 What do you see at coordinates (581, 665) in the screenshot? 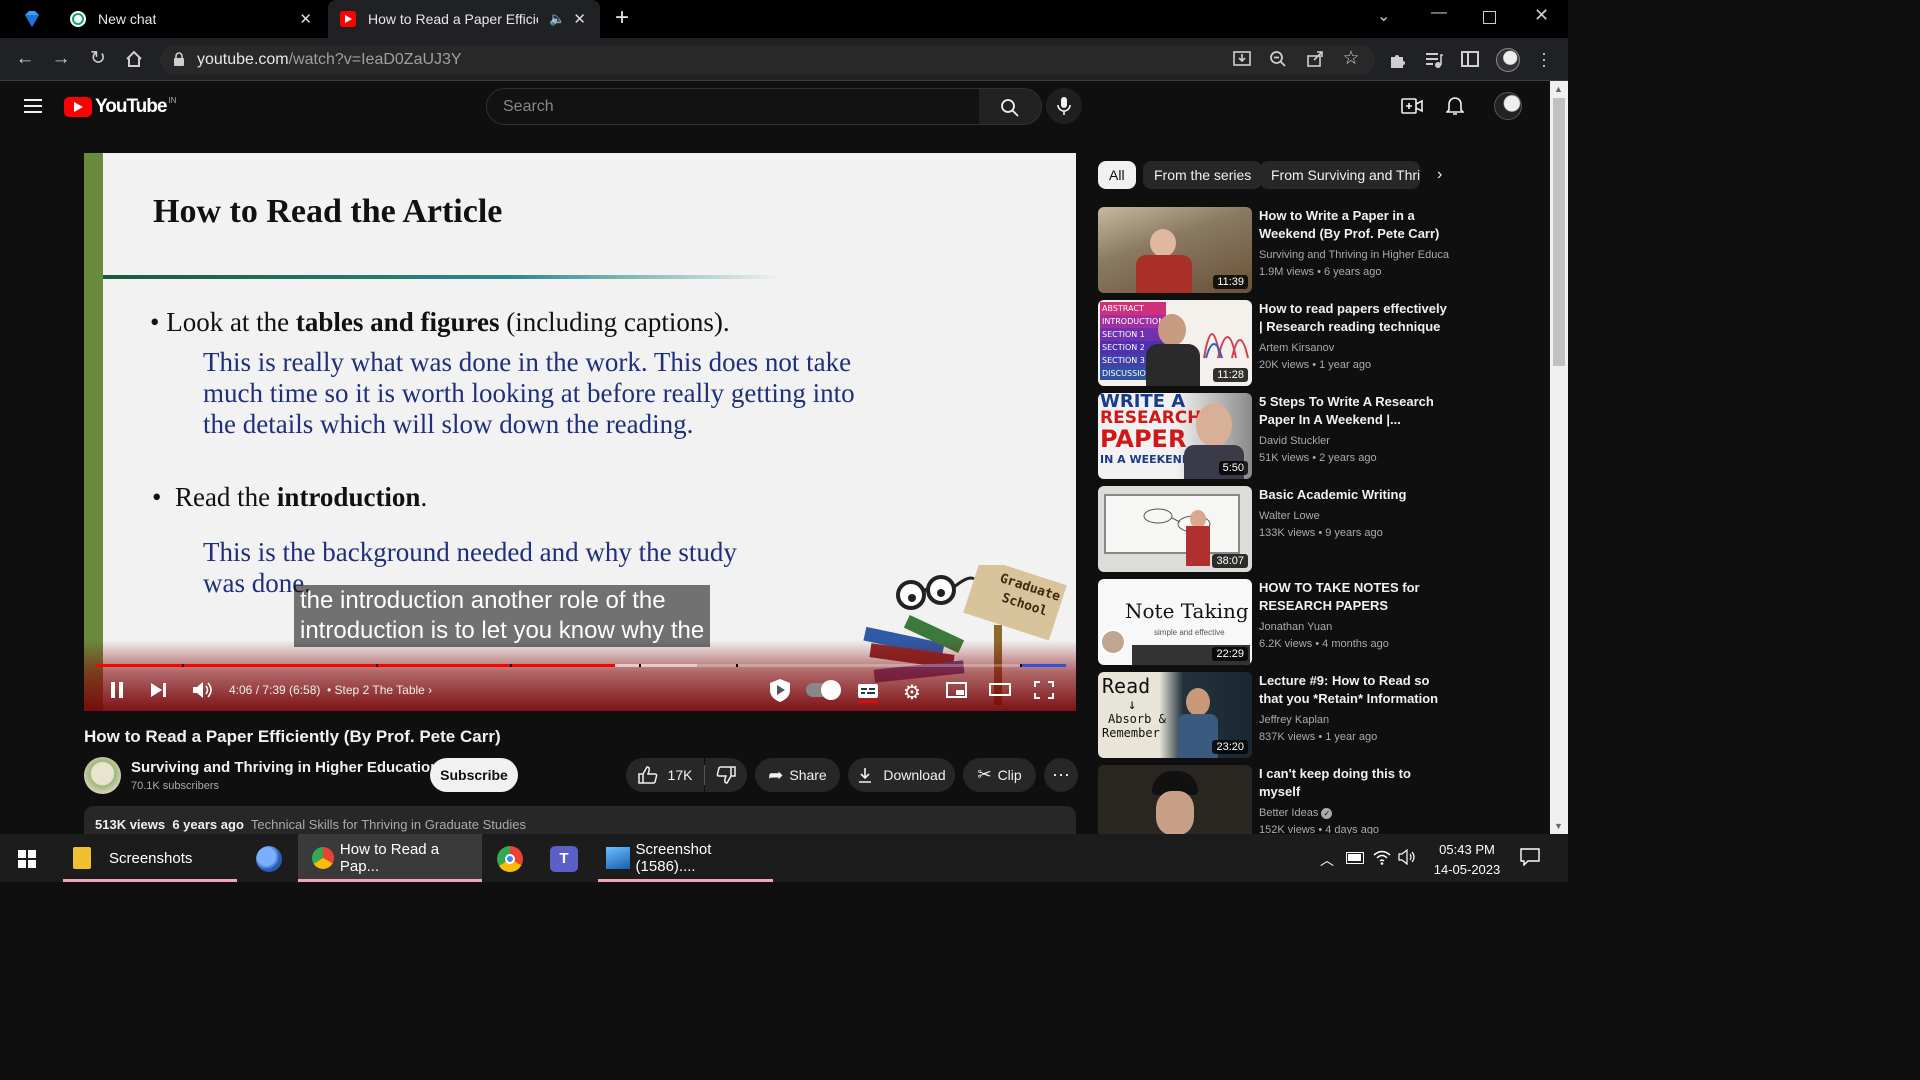
I see `progress-bar` at bounding box center [581, 665].